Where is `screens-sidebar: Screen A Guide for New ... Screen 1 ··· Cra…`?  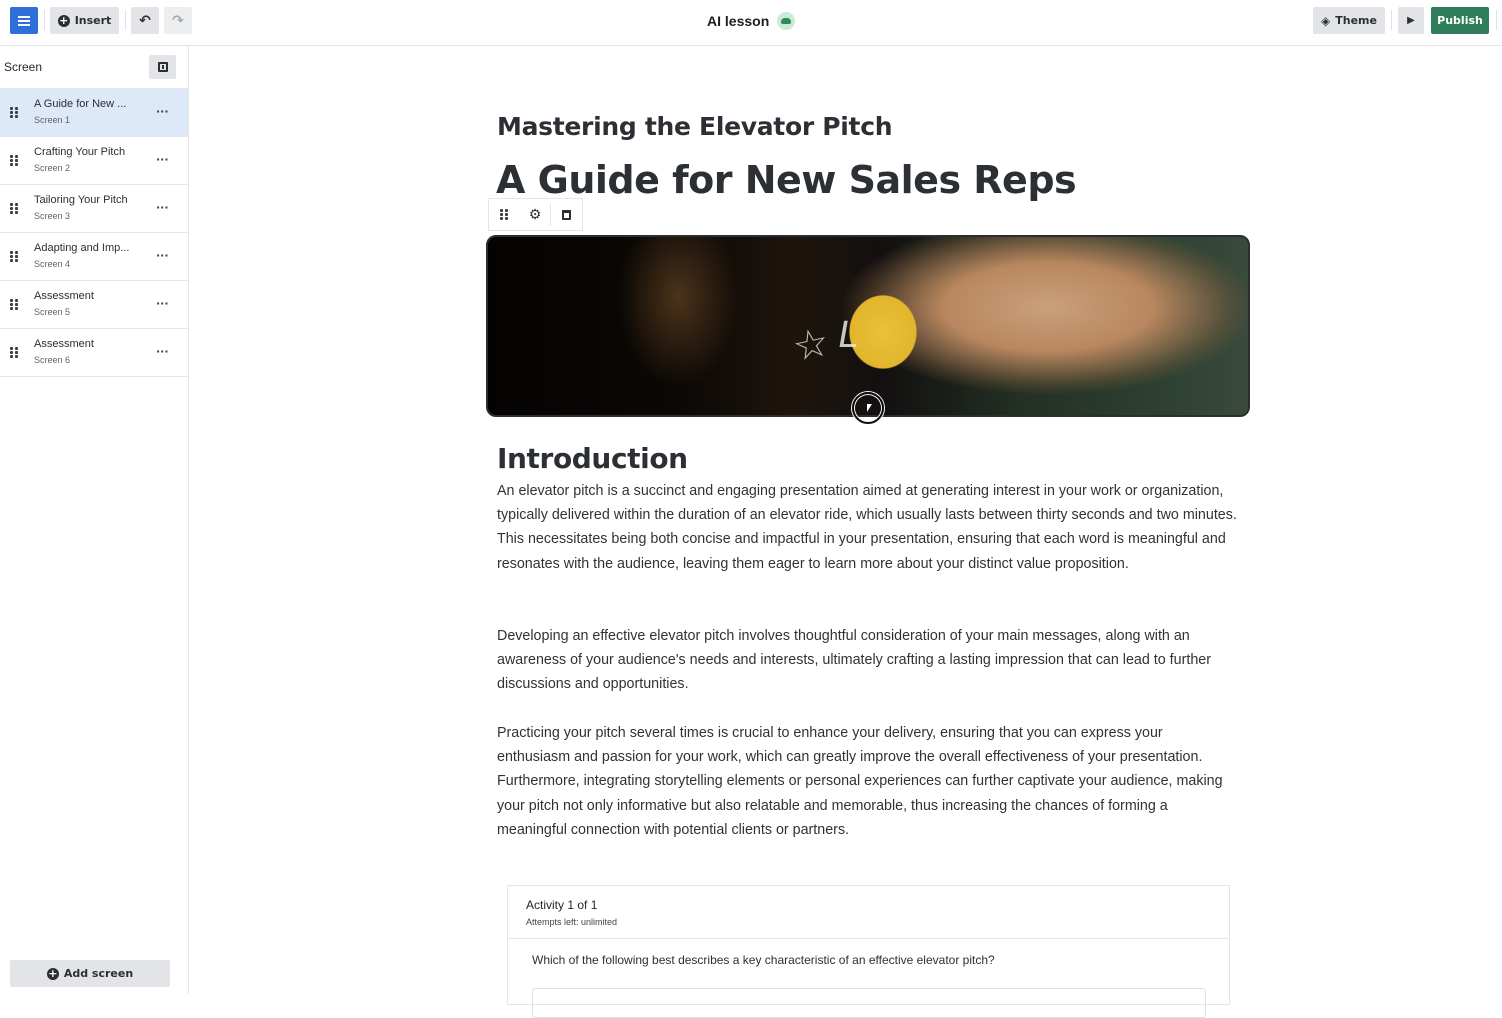
screens-sidebar: Screen A Guide for New ... Screen 1 ··· Cra… is located at coordinates (94, 520).